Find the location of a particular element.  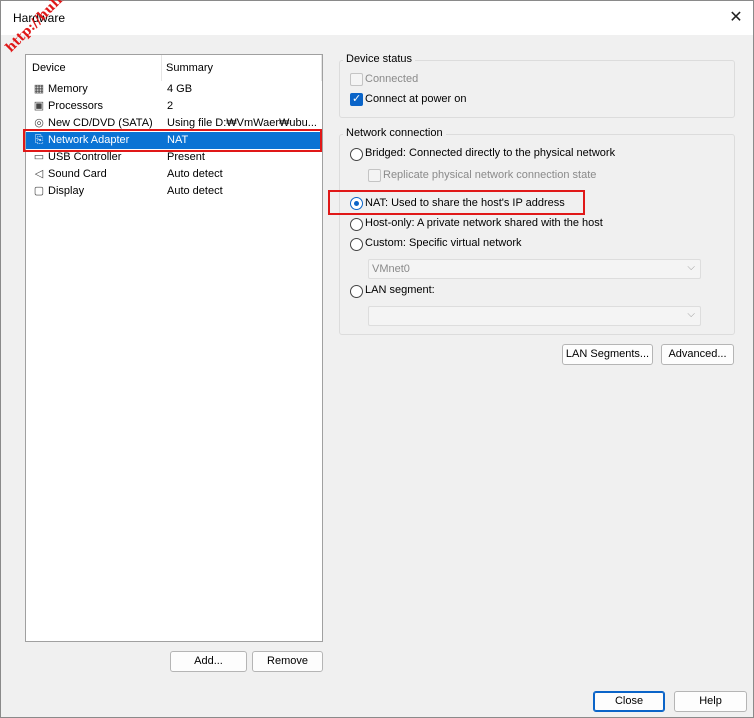

device-name: Memory is located at coordinates (68, 89).